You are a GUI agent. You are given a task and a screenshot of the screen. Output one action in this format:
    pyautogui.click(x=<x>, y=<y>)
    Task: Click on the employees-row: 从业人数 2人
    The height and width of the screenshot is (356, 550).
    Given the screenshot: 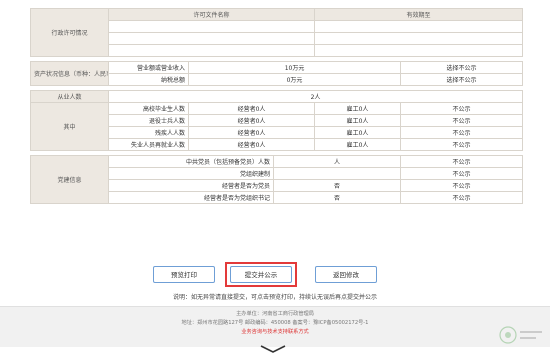 What is the action you would take?
    pyautogui.click(x=277, y=96)
    